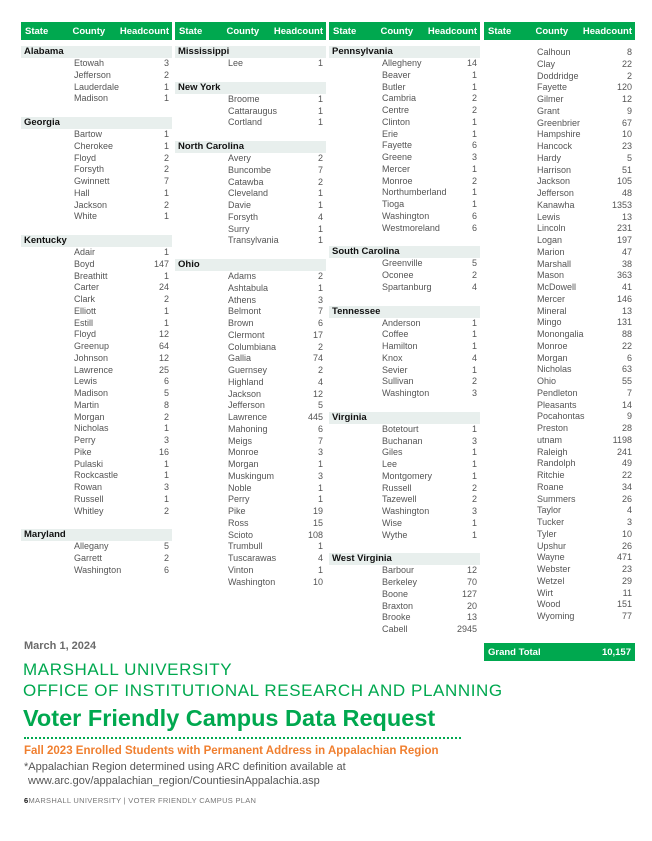 Image resolution: width=652 pixels, height=841 pixels. I want to click on headcount-value: 131, so click(624, 322).